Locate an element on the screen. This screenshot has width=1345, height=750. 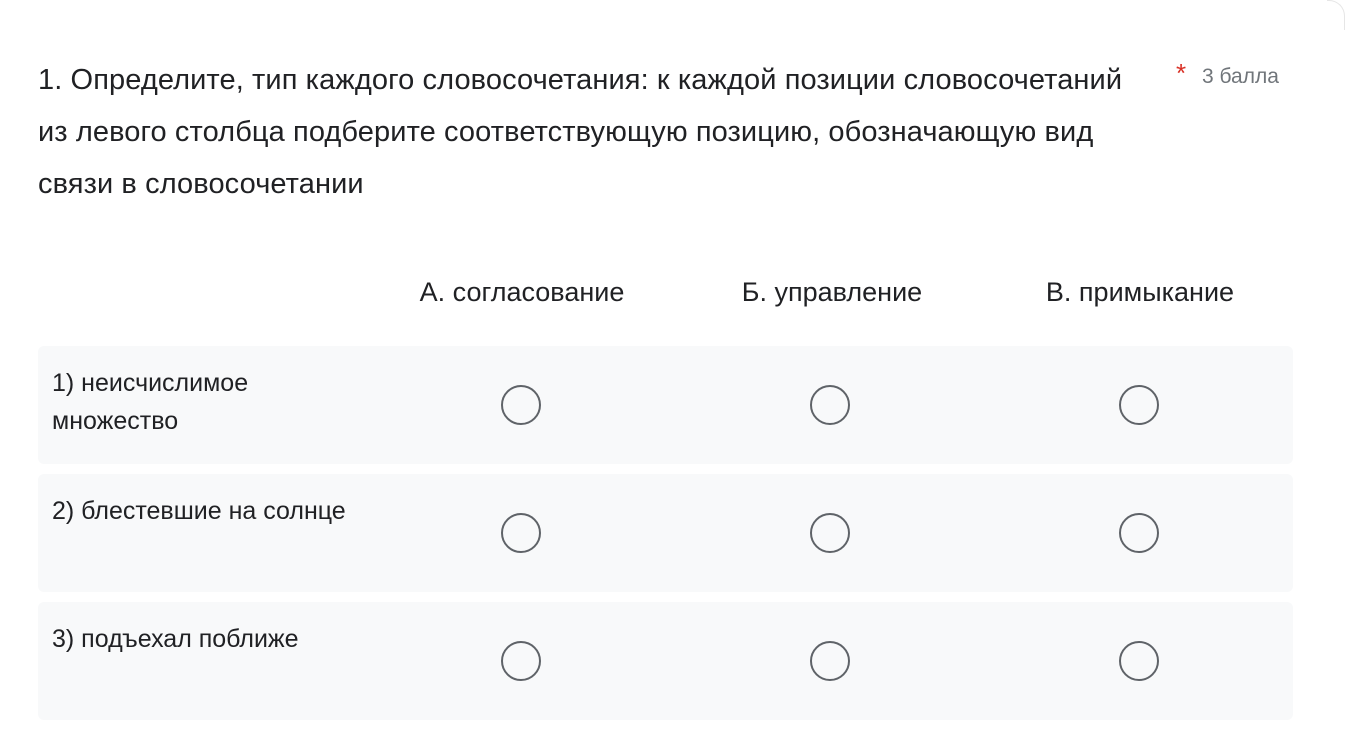
column-header-c: В. примыкание is located at coordinates (1140, 292).